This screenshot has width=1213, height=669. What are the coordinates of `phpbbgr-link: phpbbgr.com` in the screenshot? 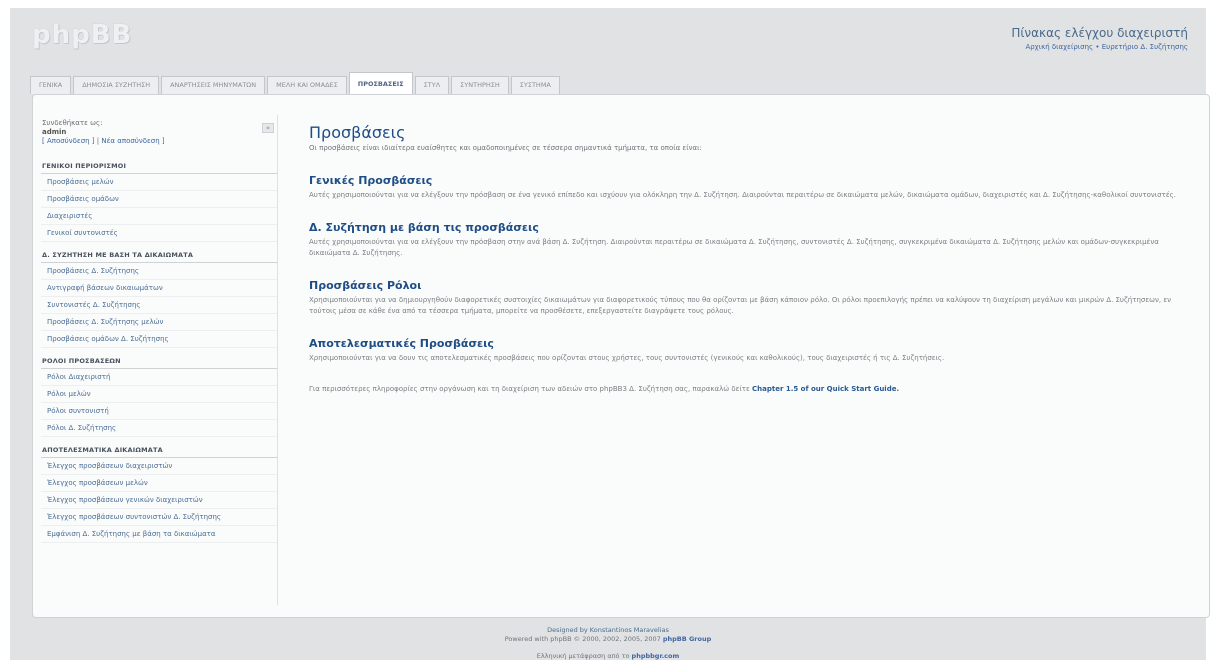 It's located at (656, 656).